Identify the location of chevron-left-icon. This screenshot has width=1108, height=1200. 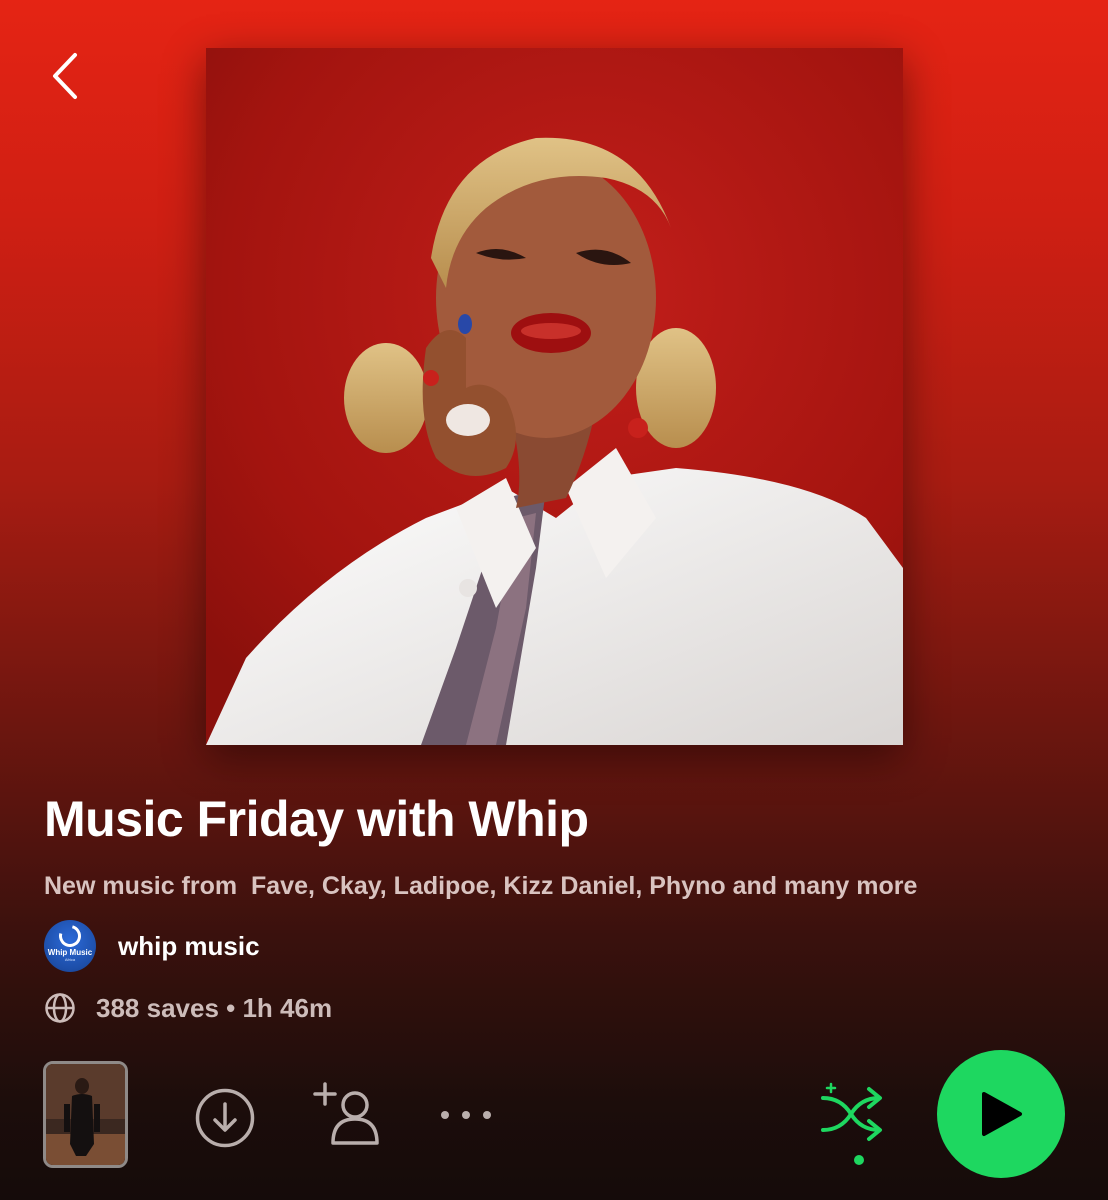
(65, 76).